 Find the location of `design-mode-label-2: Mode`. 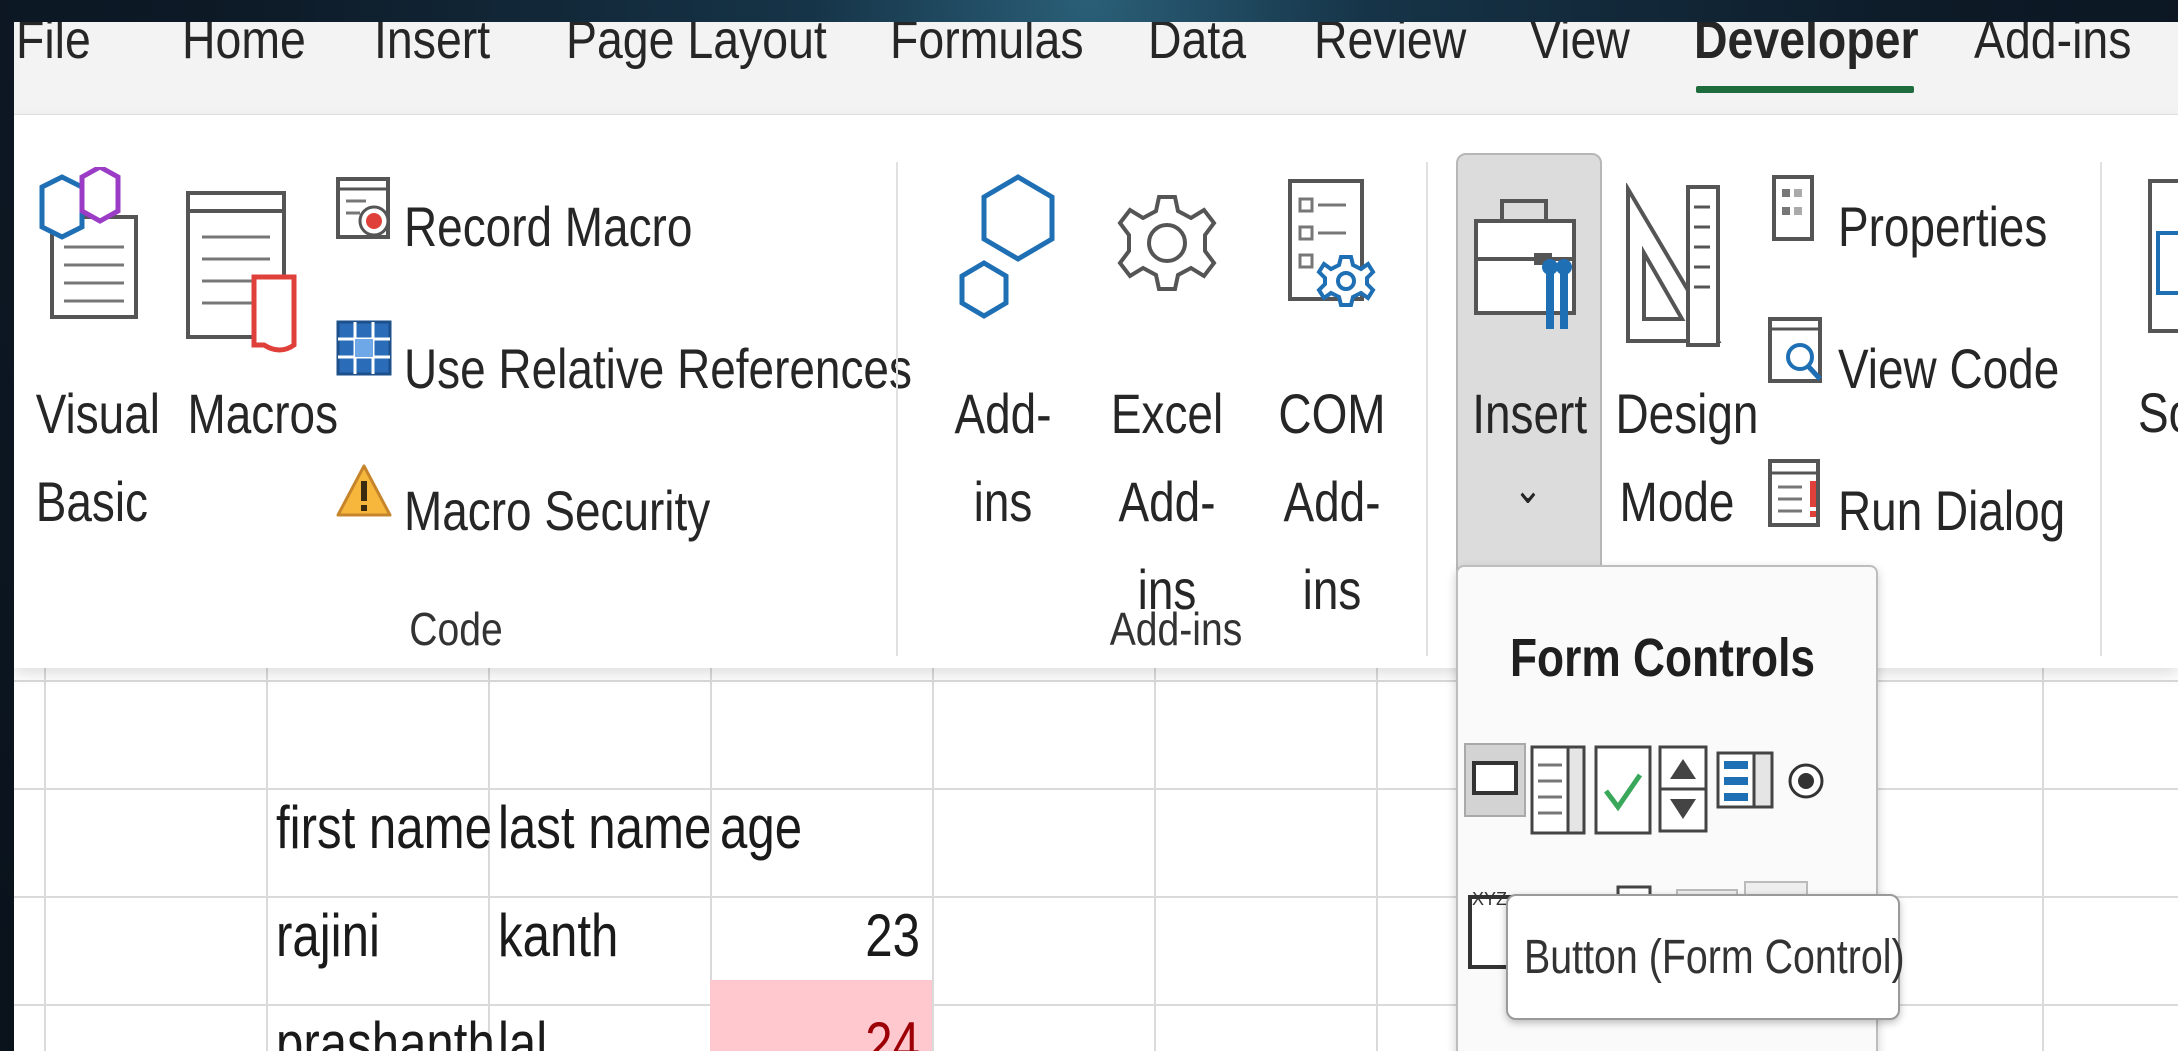

design-mode-label-2: Mode is located at coordinates (1677, 502).